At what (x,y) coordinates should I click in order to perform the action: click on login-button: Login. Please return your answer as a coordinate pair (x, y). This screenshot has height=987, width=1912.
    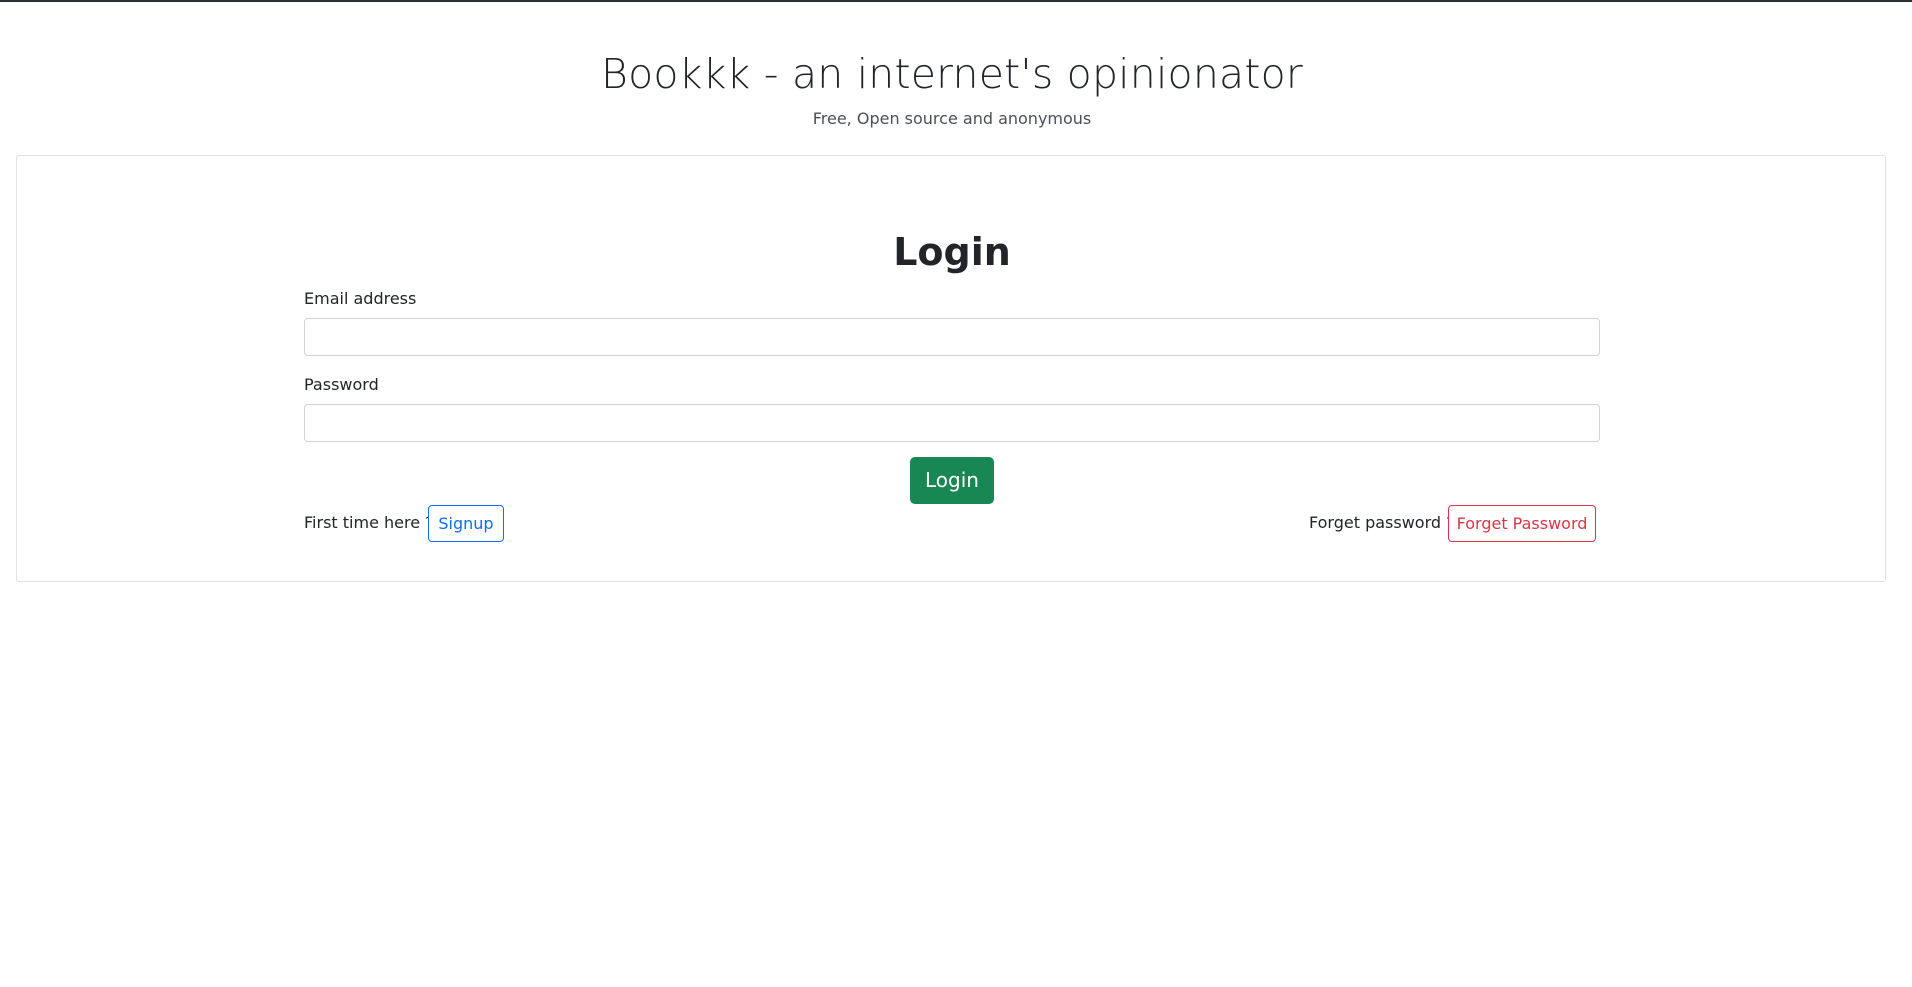
    Looking at the image, I should click on (952, 480).